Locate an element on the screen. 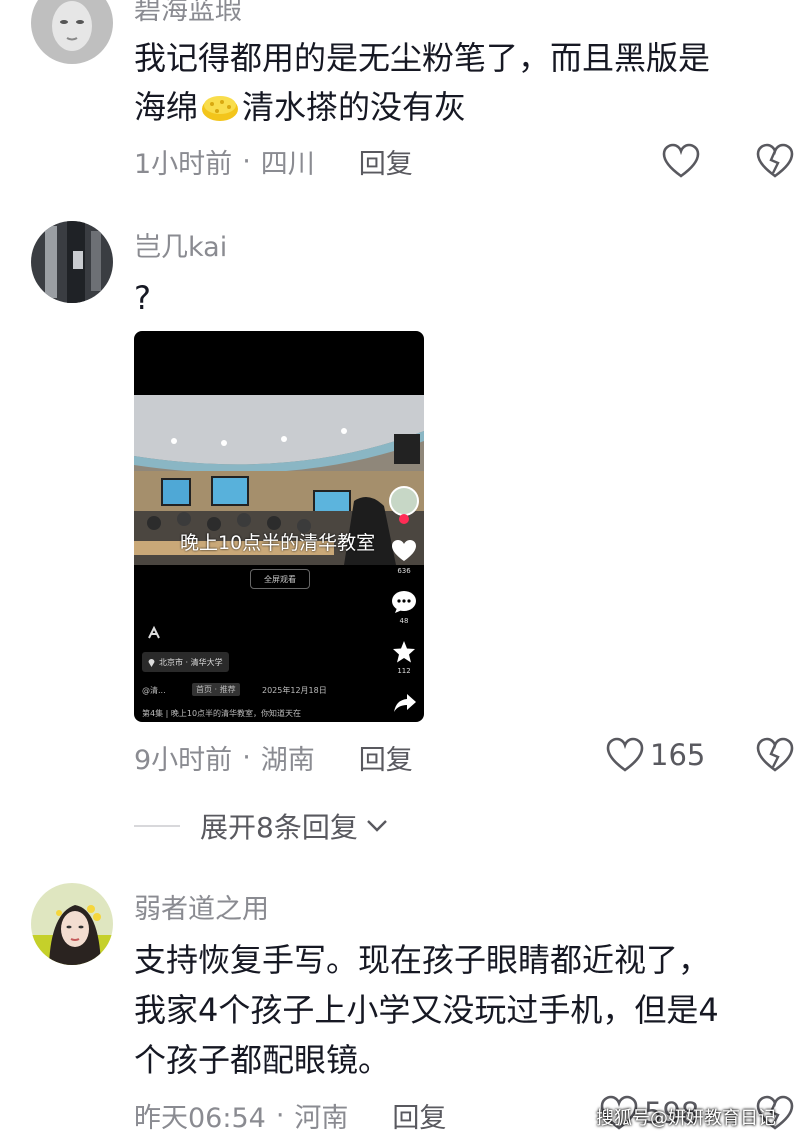 The width and height of the screenshot is (802, 1138). video-location-tag: 北京市 · 清华大学 is located at coordinates (185, 662).